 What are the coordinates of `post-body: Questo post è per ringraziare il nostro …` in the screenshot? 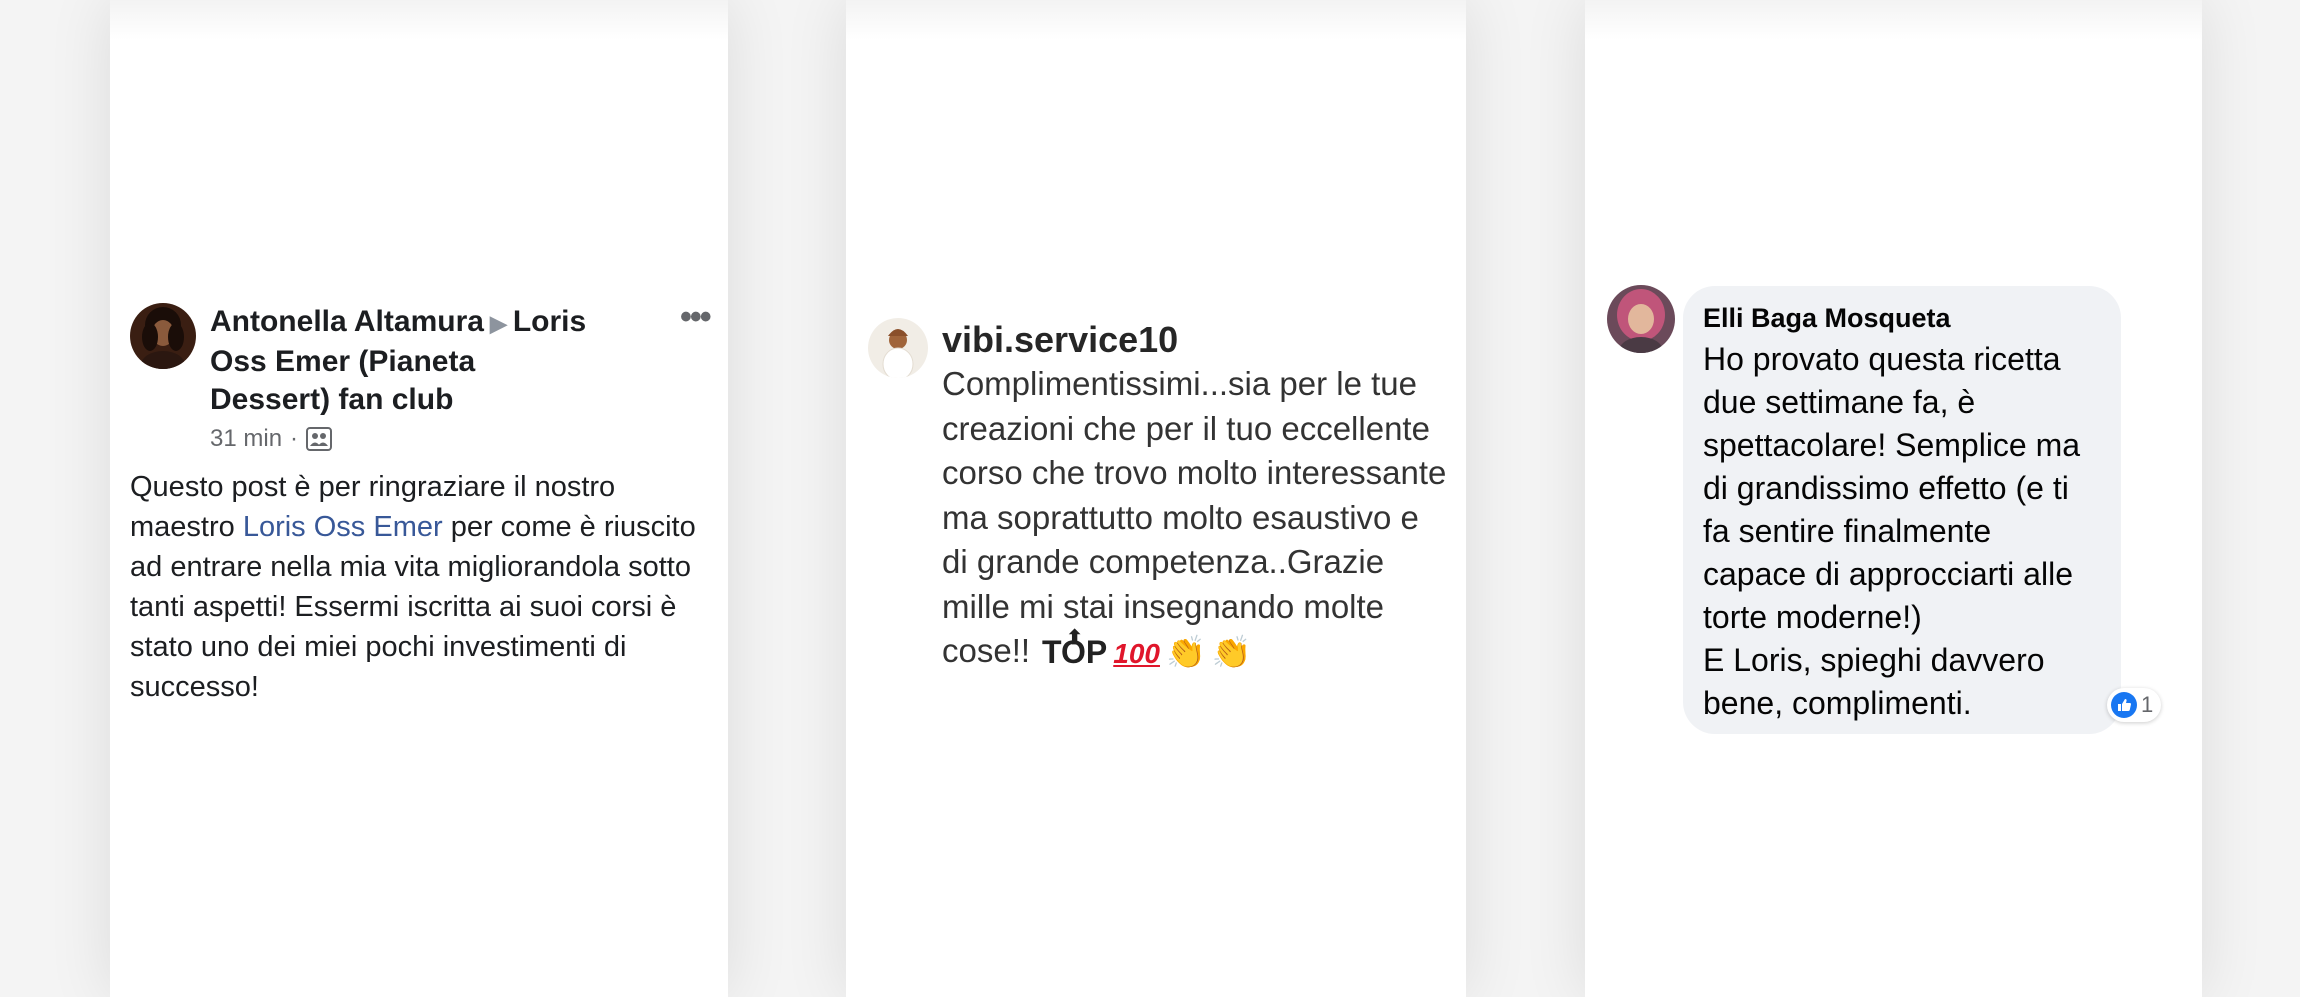 It's located at (420, 587).